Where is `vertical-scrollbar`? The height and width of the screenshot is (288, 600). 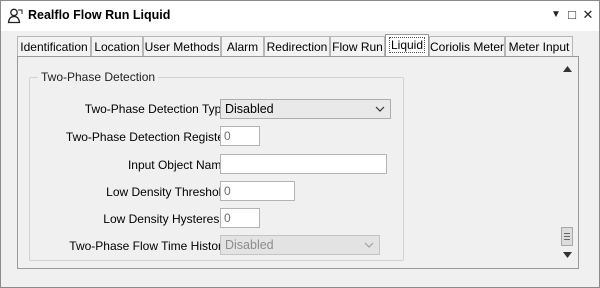 vertical-scrollbar is located at coordinates (567, 162).